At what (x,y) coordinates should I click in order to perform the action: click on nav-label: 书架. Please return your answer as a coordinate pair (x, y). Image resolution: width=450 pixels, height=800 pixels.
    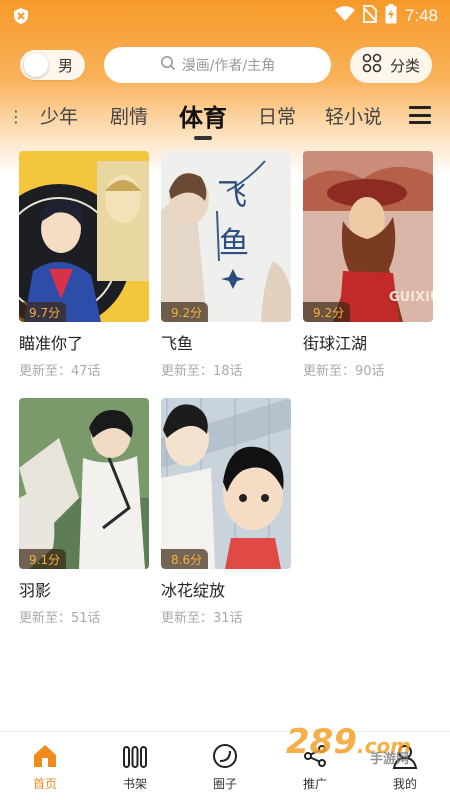
    Looking at the image, I should click on (134, 784).